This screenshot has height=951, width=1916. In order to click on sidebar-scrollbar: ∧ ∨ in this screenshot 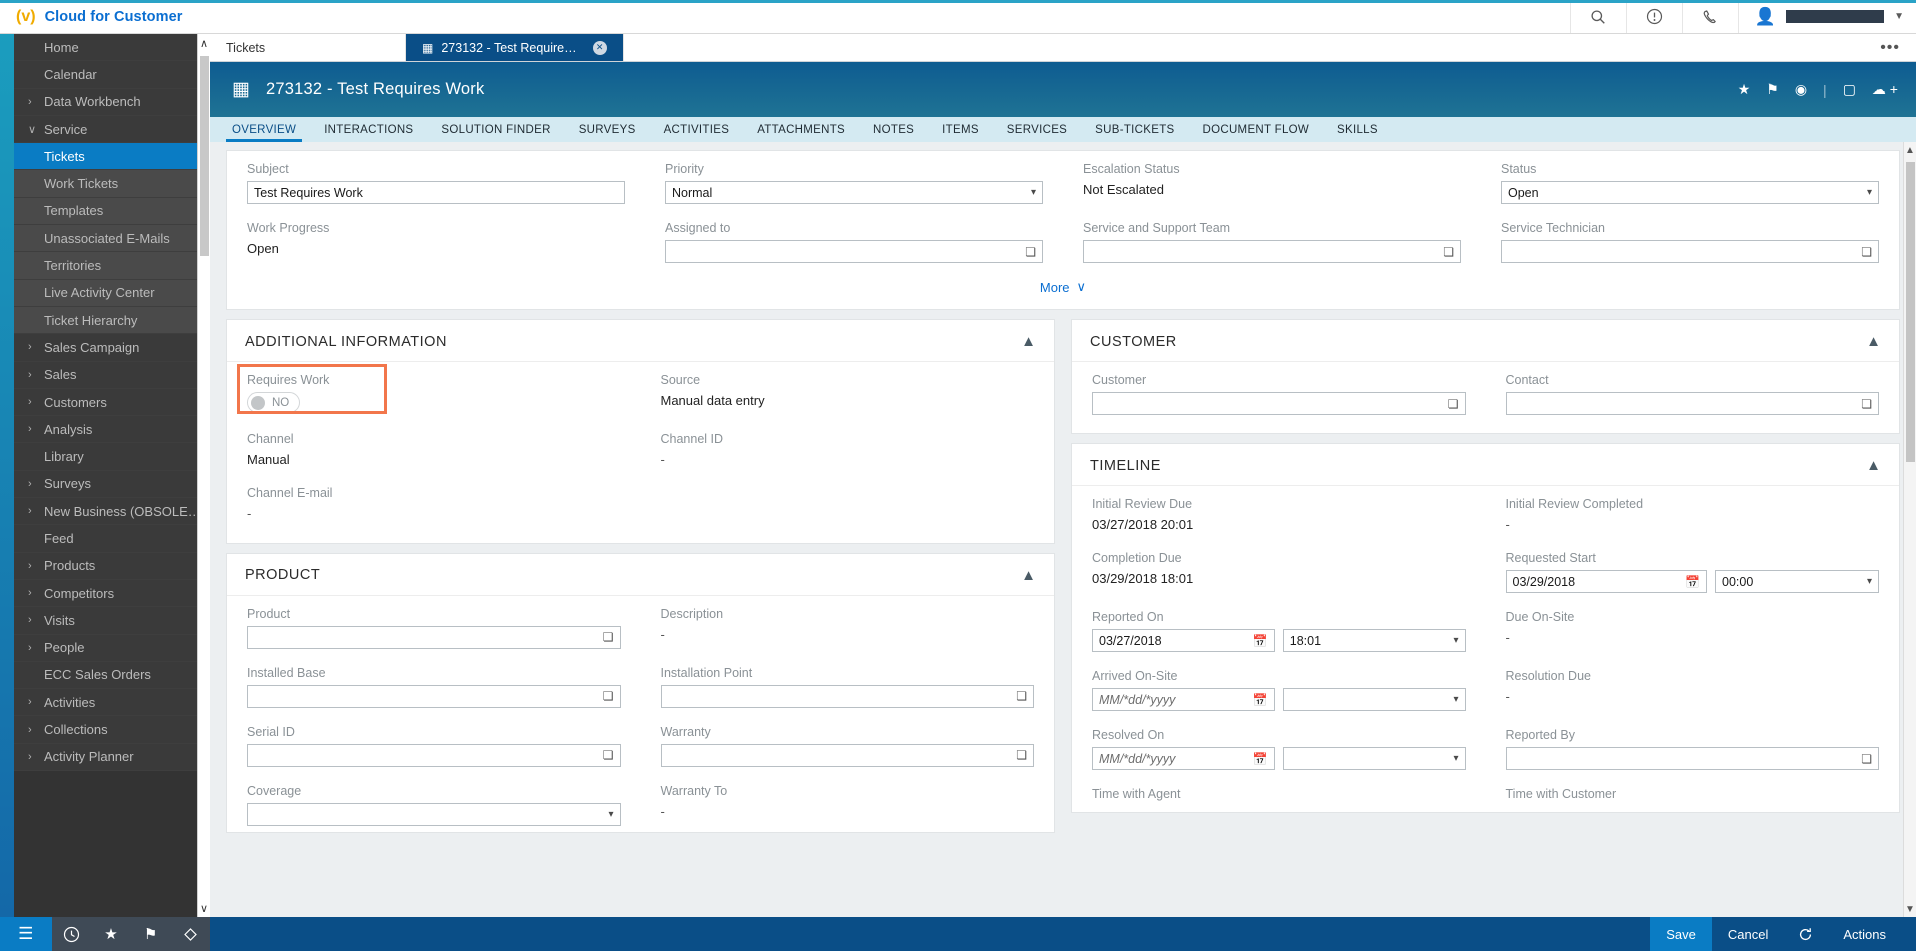, I will do `click(203, 475)`.